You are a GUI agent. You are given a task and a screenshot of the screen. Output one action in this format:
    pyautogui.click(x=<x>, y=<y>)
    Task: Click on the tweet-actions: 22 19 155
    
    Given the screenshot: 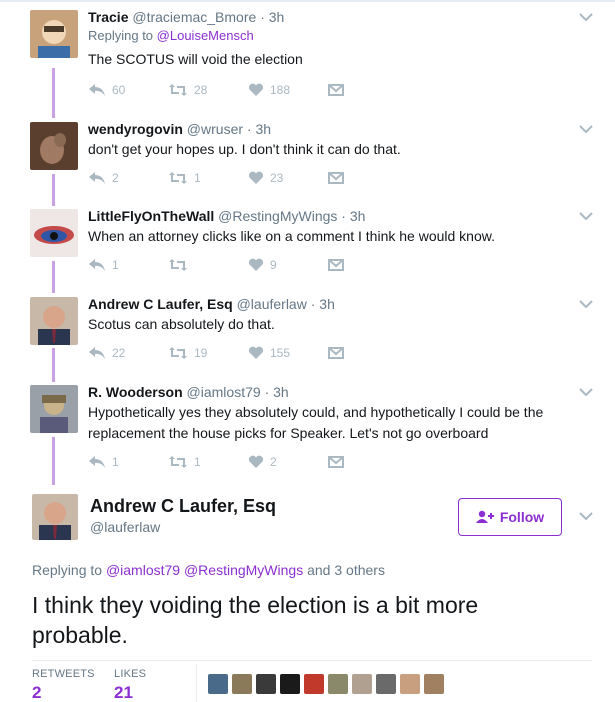 What is the action you would take?
    pyautogui.click(x=218, y=355)
    